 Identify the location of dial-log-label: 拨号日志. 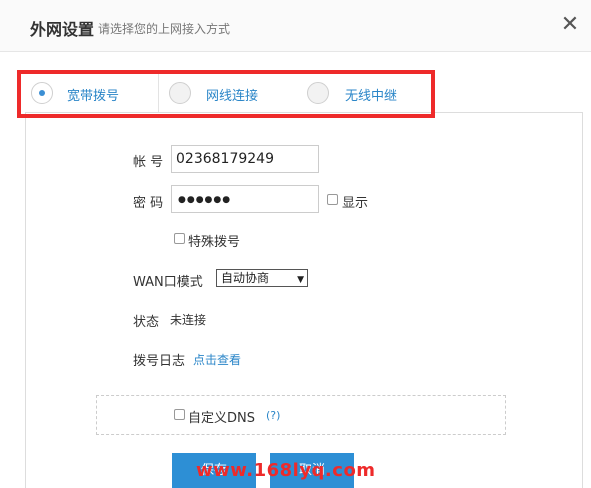
(159, 361).